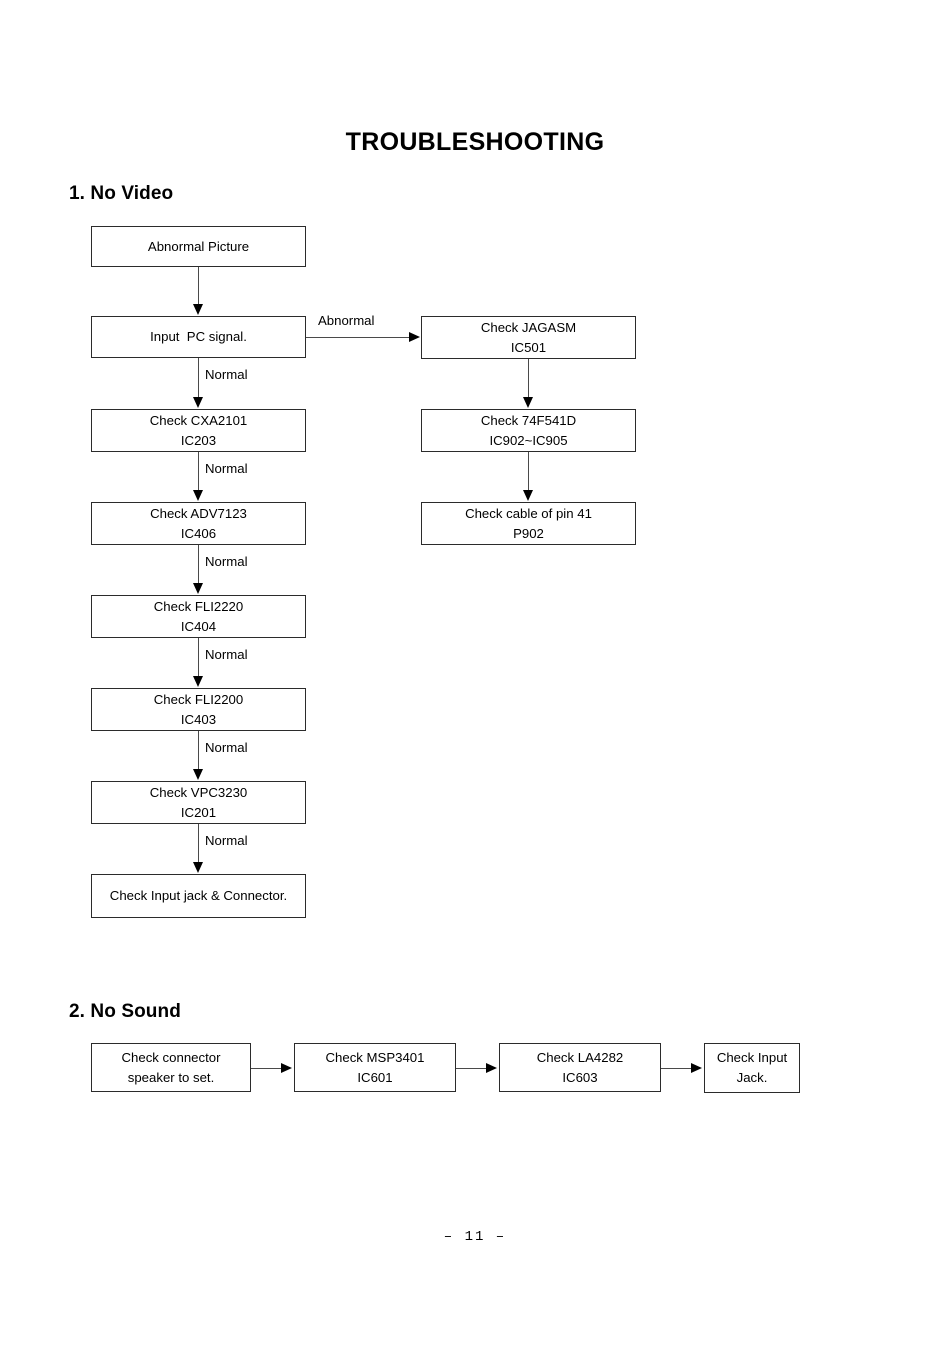 Image resolution: width=950 pixels, height=1345 pixels. I want to click on flow-box-line1: Abnormal Picture, so click(198, 246).